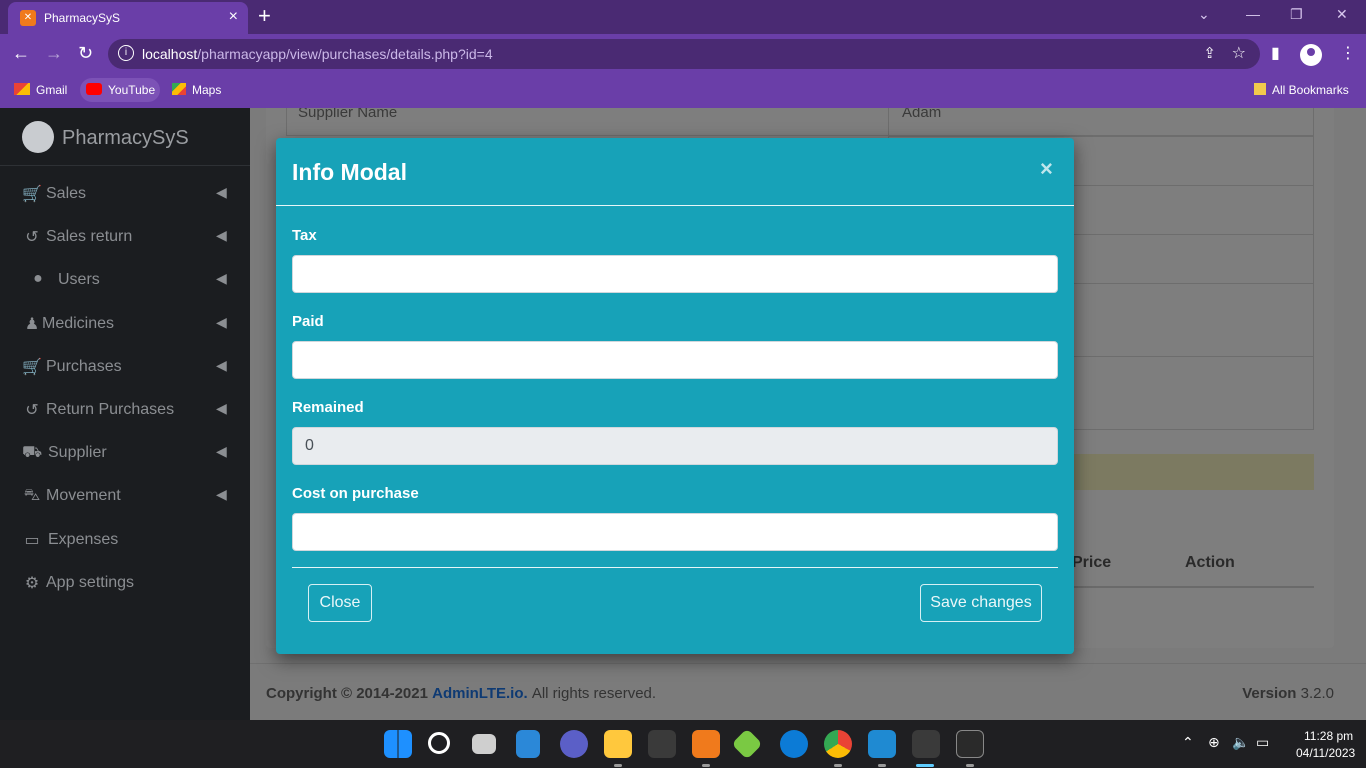 The image size is (1366, 768). What do you see at coordinates (706, 744) in the screenshot?
I see `xampp-taskbar-icon` at bounding box center [706, 744].